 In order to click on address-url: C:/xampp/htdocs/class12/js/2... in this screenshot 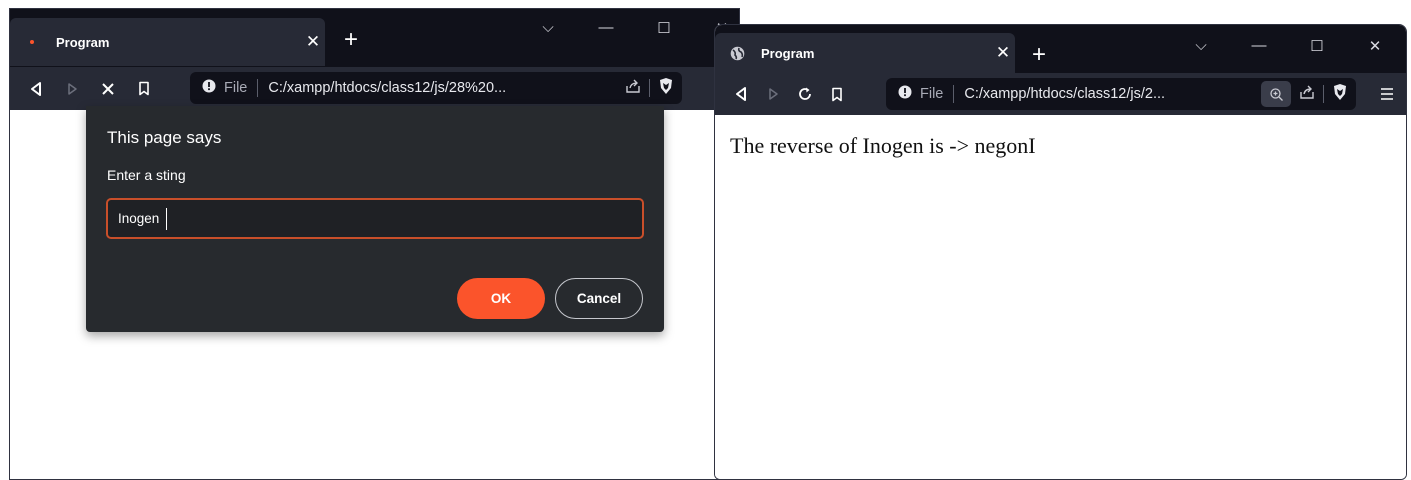, I will do `click(1064, 94)`.